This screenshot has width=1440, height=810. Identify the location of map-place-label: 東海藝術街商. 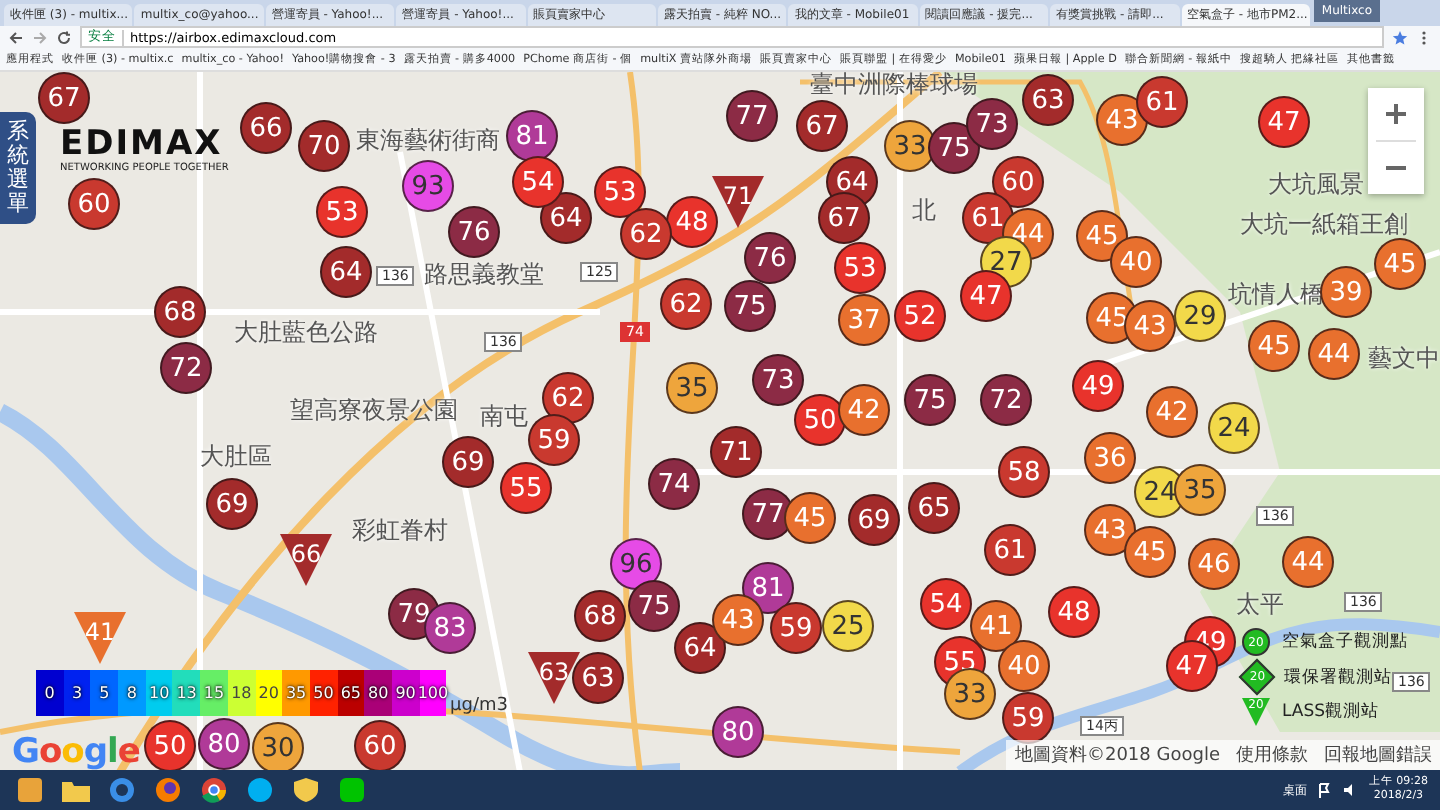
(428, 140).